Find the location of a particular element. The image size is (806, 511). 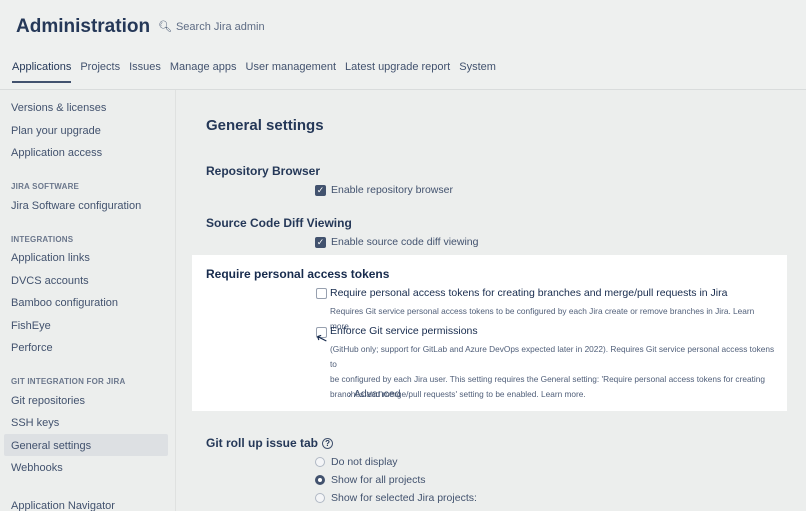

rollup-label-all-projects: Show for all projects is located at coordinates (378, 480).